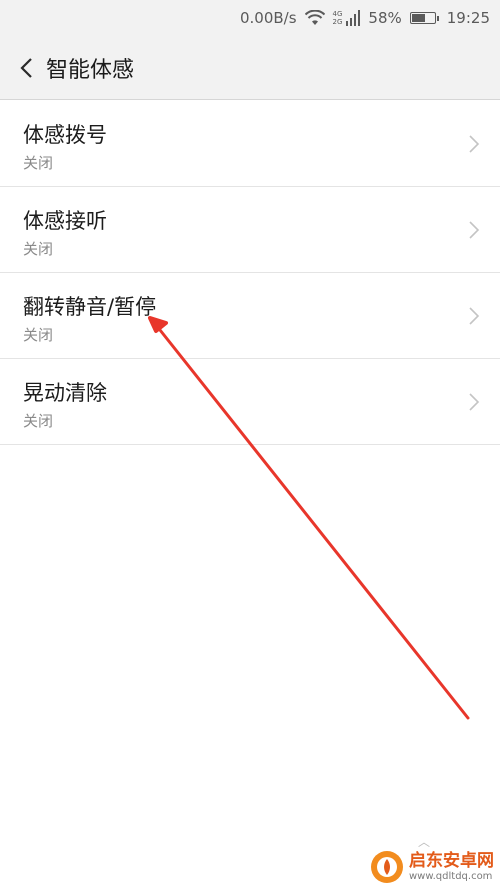  What do you see at coordinates (424, 842) in the screenshot?
I see `scroll-hint-icon: ︿` at bounding box center [424, 842].